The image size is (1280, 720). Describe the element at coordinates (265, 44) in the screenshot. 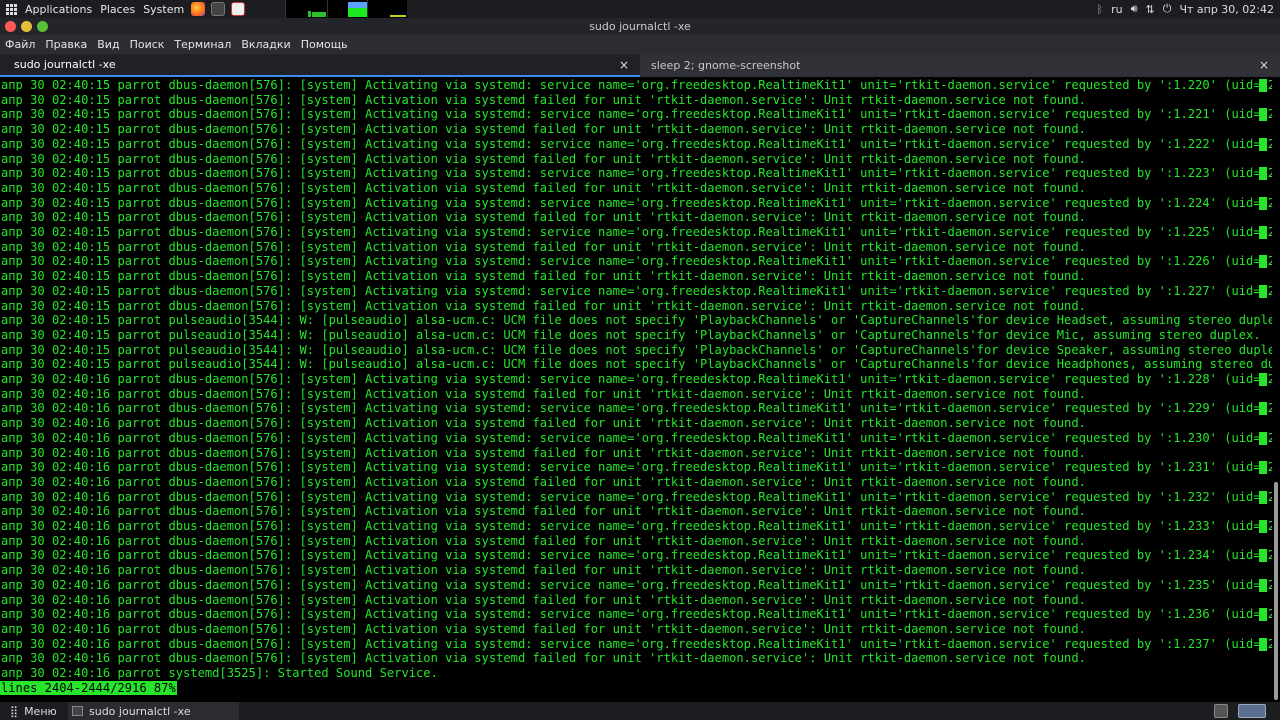

I see `menu-tabs: Вкладки` at that location.